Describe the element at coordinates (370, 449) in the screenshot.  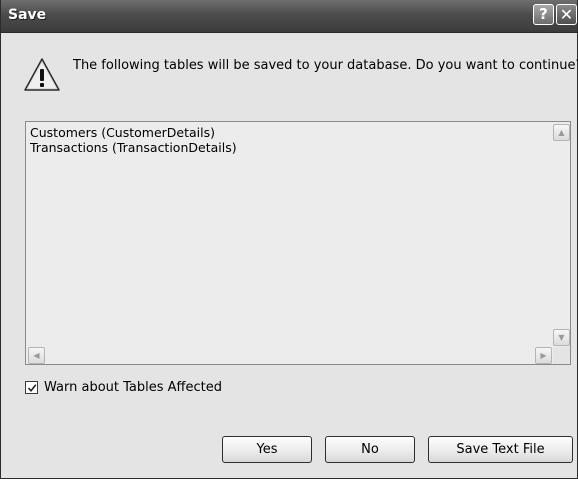
I see `no-button: No` at that location.